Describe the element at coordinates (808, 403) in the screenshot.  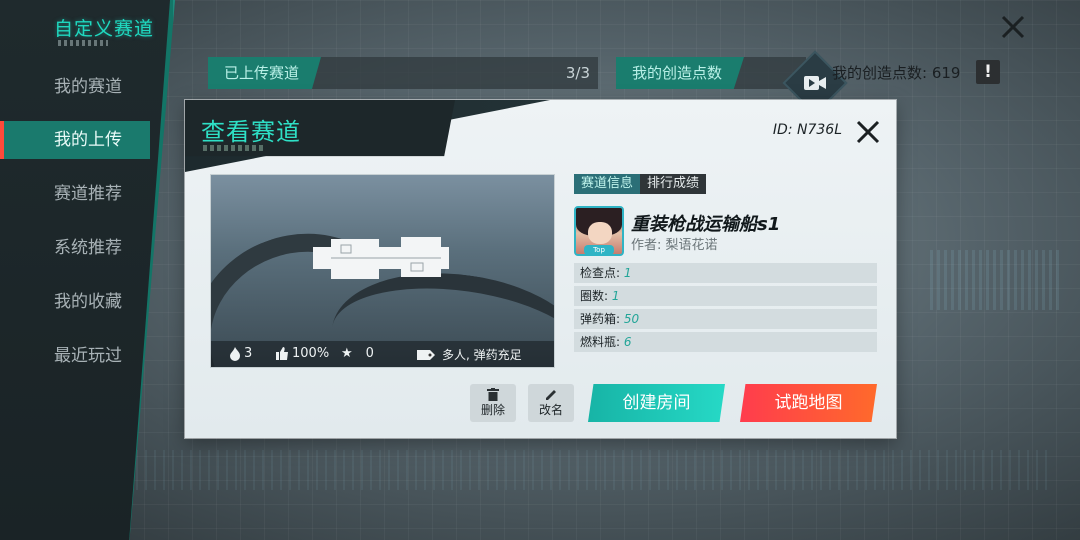
I see `test-run-button: 试跑地图` at that location.